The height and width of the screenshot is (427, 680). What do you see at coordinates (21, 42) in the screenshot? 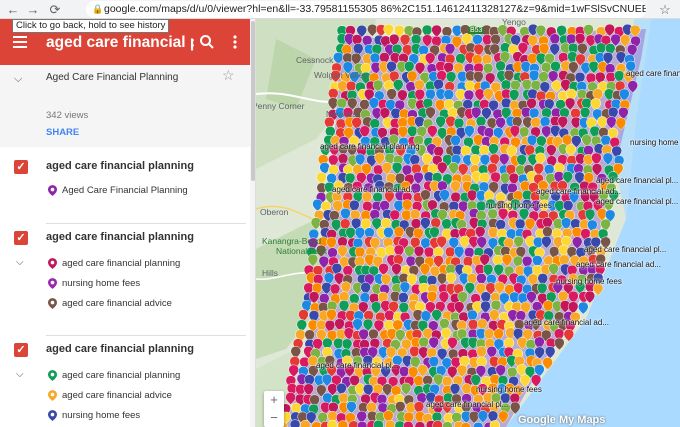
I see `hamburger-menu-icon` at bounding box center [21, 42].